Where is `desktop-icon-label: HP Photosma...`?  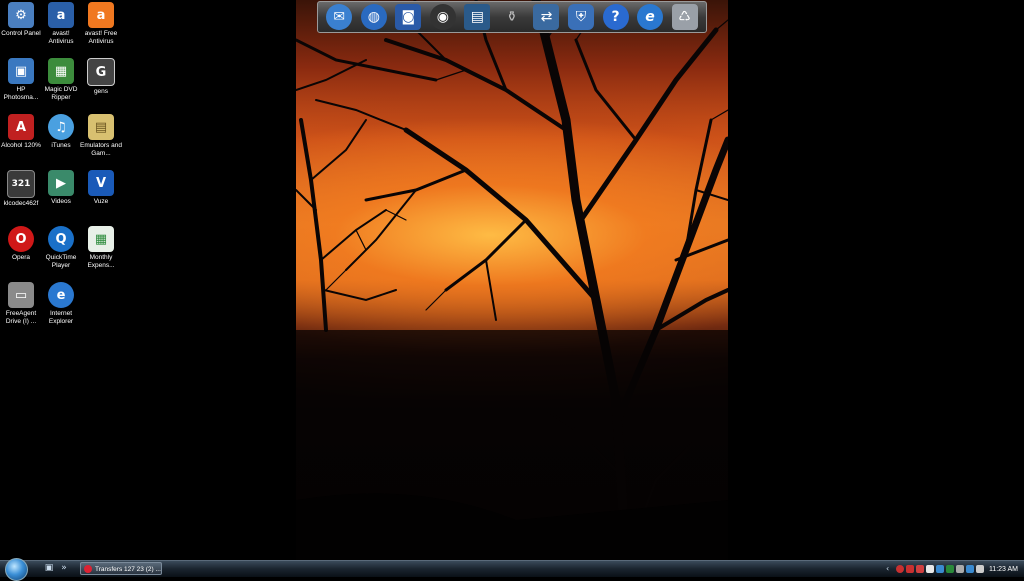
desktop-icon-label: HP Photosma... is located at coordinates (21, 93).